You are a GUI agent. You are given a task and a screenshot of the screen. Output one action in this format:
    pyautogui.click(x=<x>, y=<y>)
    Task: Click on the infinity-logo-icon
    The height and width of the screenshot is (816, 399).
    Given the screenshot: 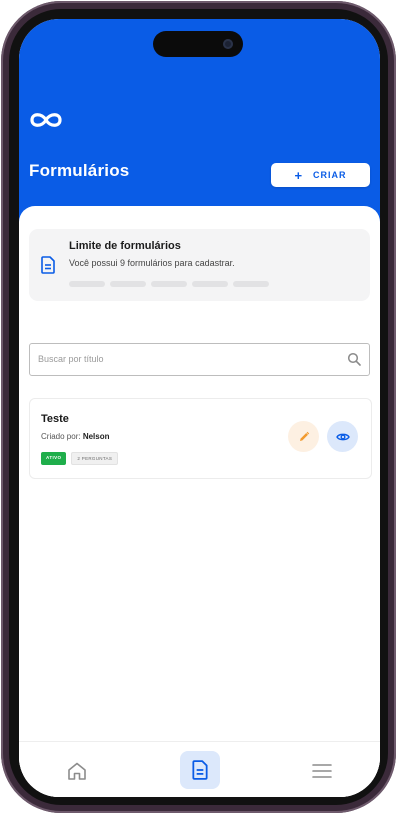 What is the action you would take?
    pyautogui.click(x=46, y=120)
    